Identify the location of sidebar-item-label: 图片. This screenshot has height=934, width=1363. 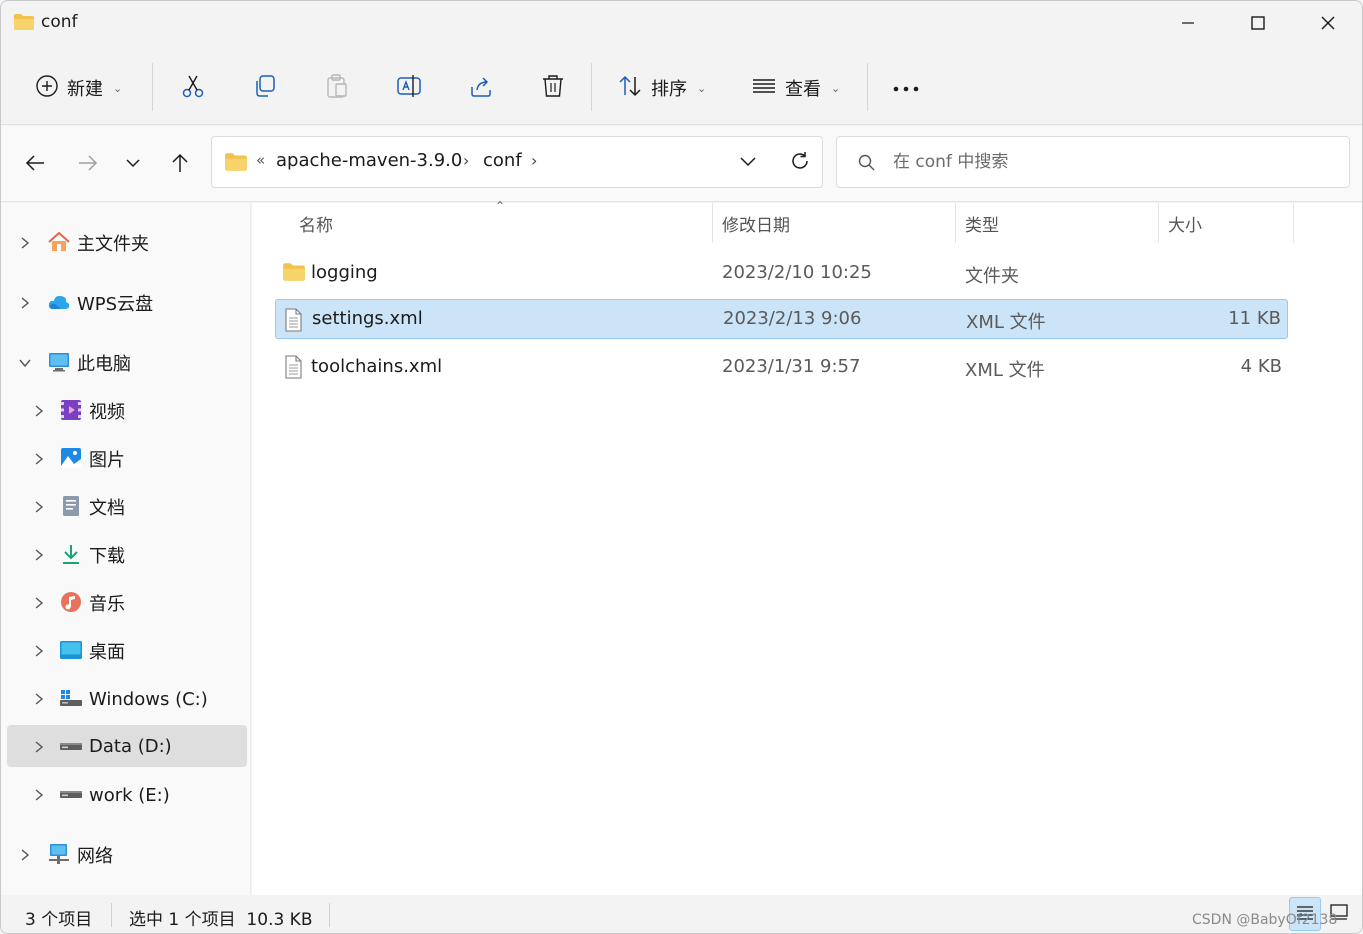
(107, 460).